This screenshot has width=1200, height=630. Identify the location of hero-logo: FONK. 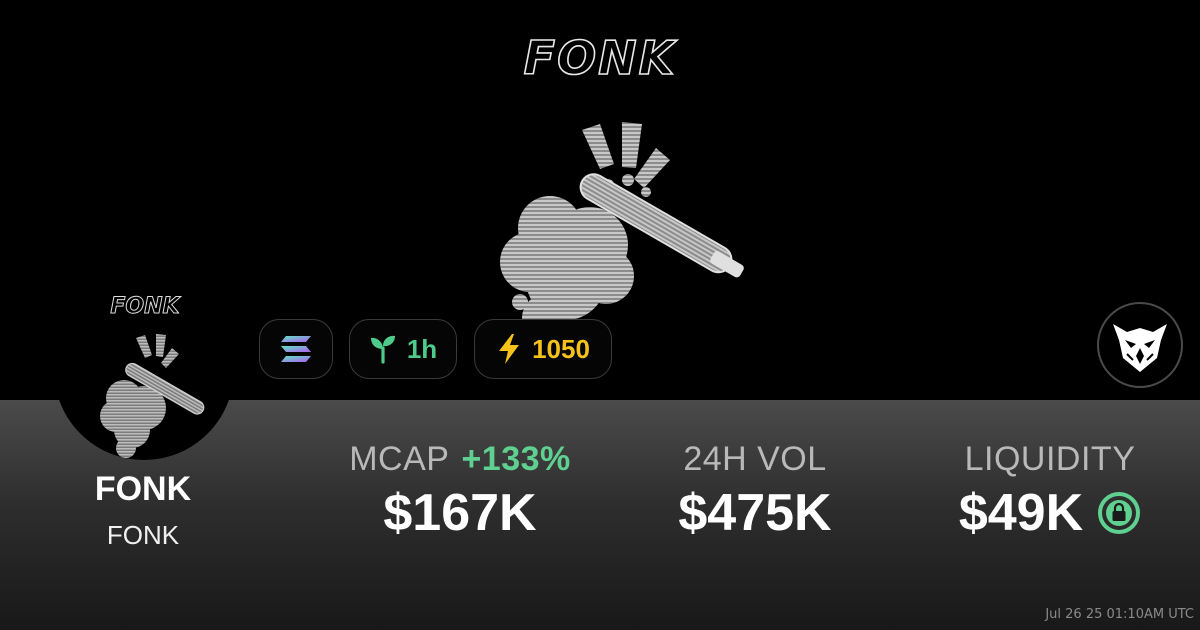
(600, 60).